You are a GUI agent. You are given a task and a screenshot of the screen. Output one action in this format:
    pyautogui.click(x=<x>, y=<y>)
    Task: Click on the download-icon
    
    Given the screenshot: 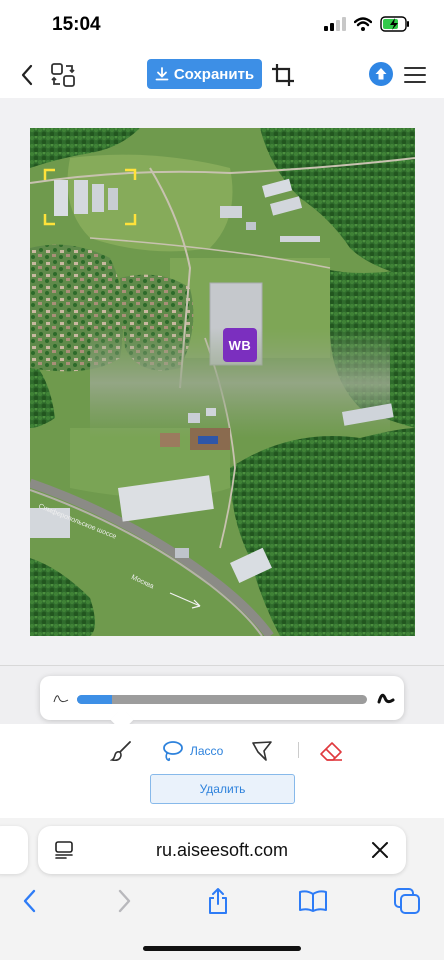 What is the action you would take?
    pyautogui.click(x=162, y=74)
    